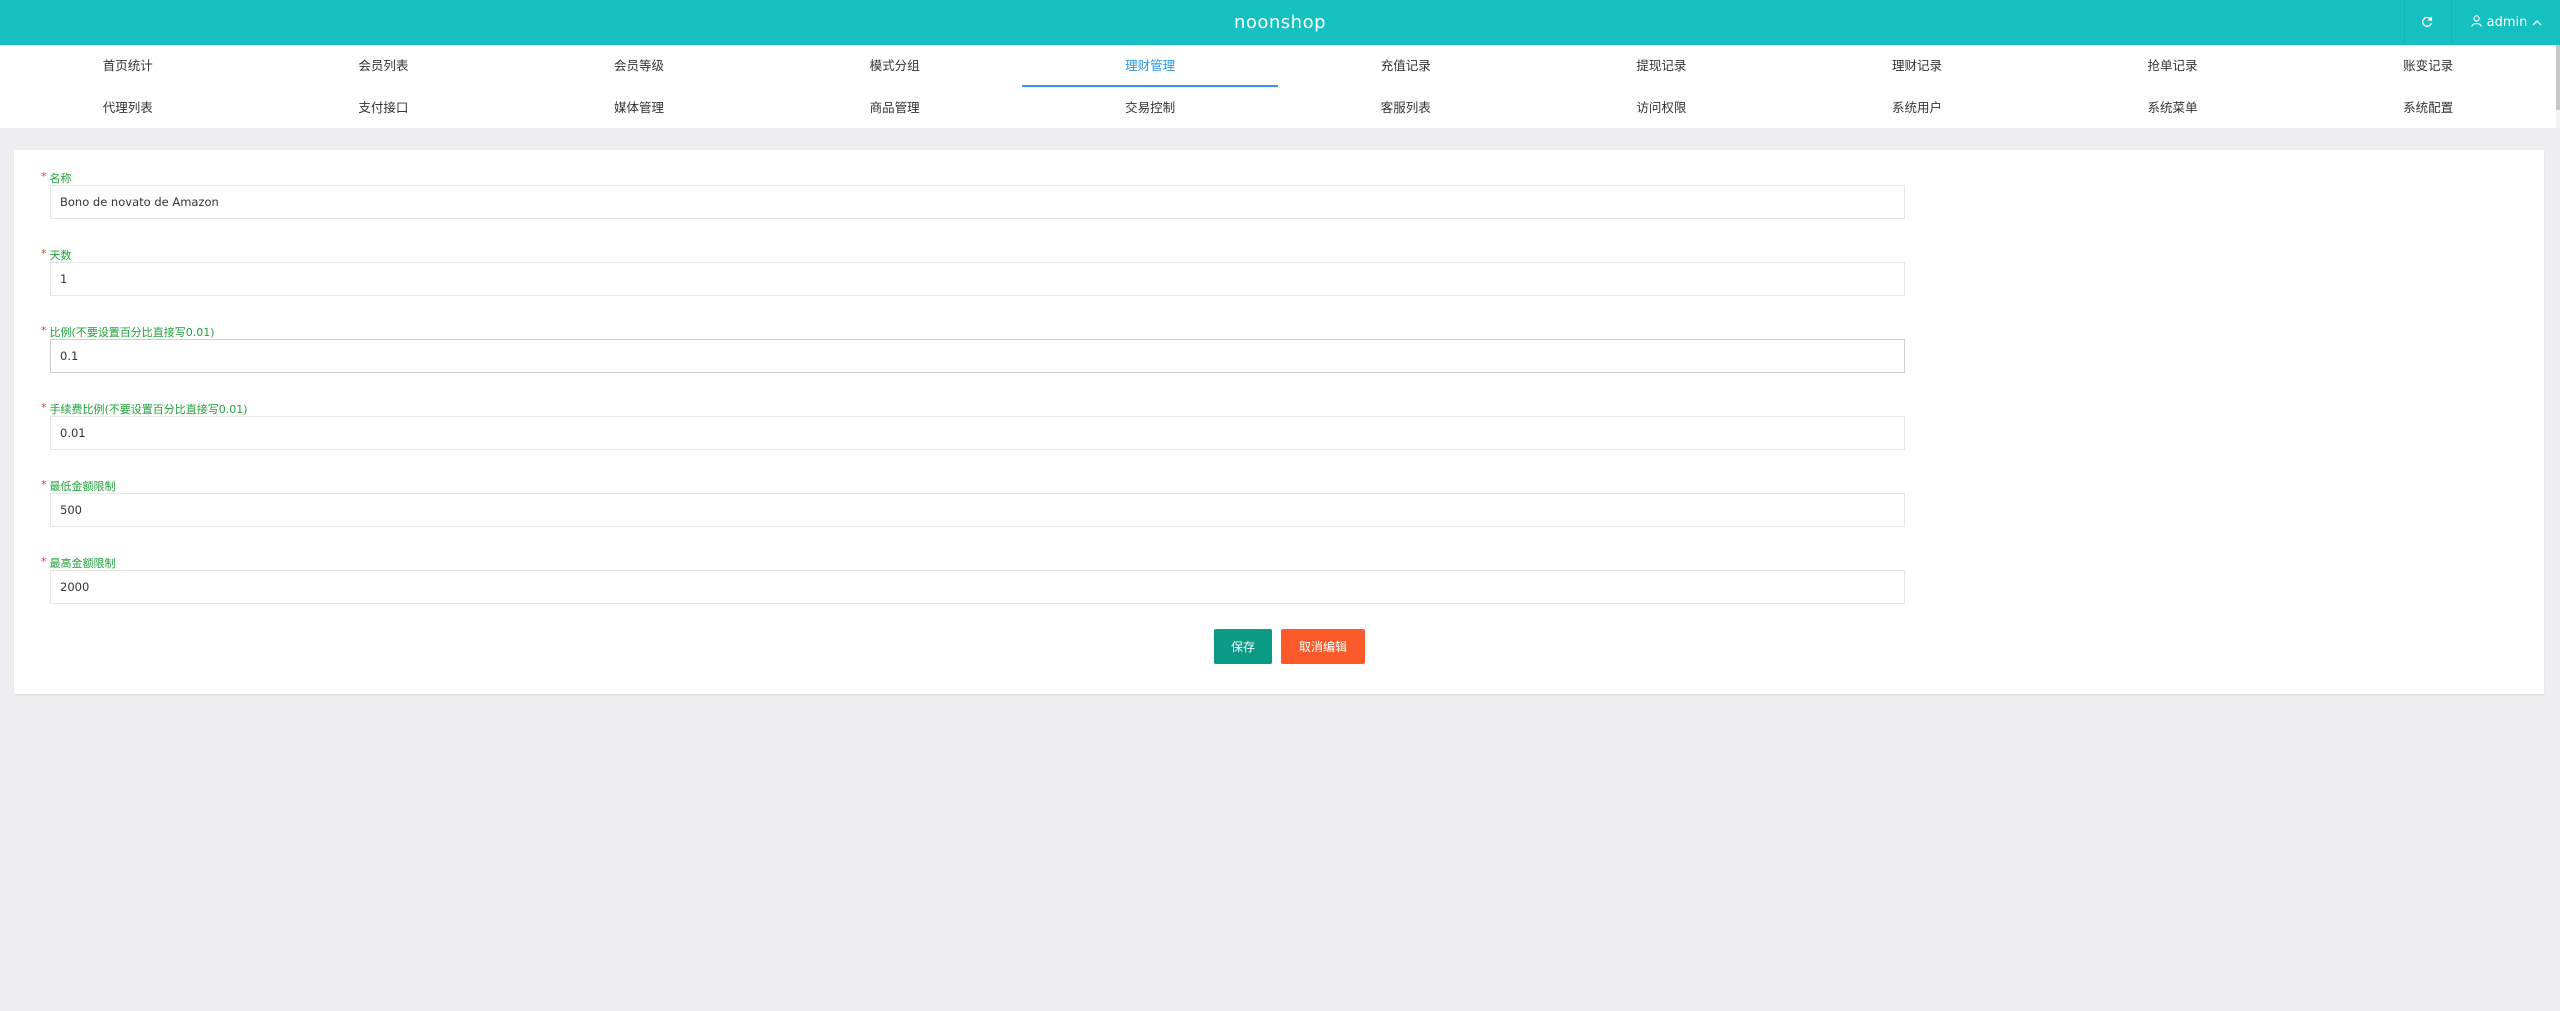  What do you see at coordinates (1406, 65) in the screenshot?
I see `nav-recharge-records: 充值记录` at bounding box center [1406, 65].